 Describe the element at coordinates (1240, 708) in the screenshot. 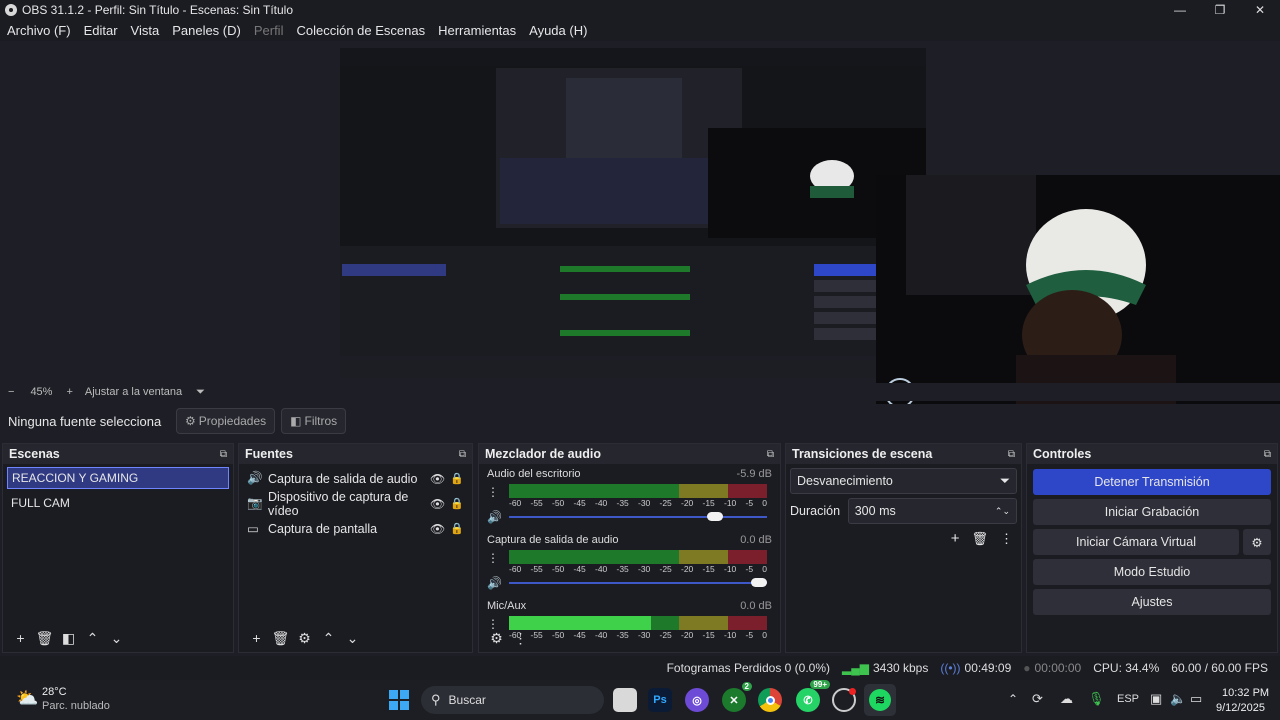

I see `clock-date: 9/12/2025` at that location.